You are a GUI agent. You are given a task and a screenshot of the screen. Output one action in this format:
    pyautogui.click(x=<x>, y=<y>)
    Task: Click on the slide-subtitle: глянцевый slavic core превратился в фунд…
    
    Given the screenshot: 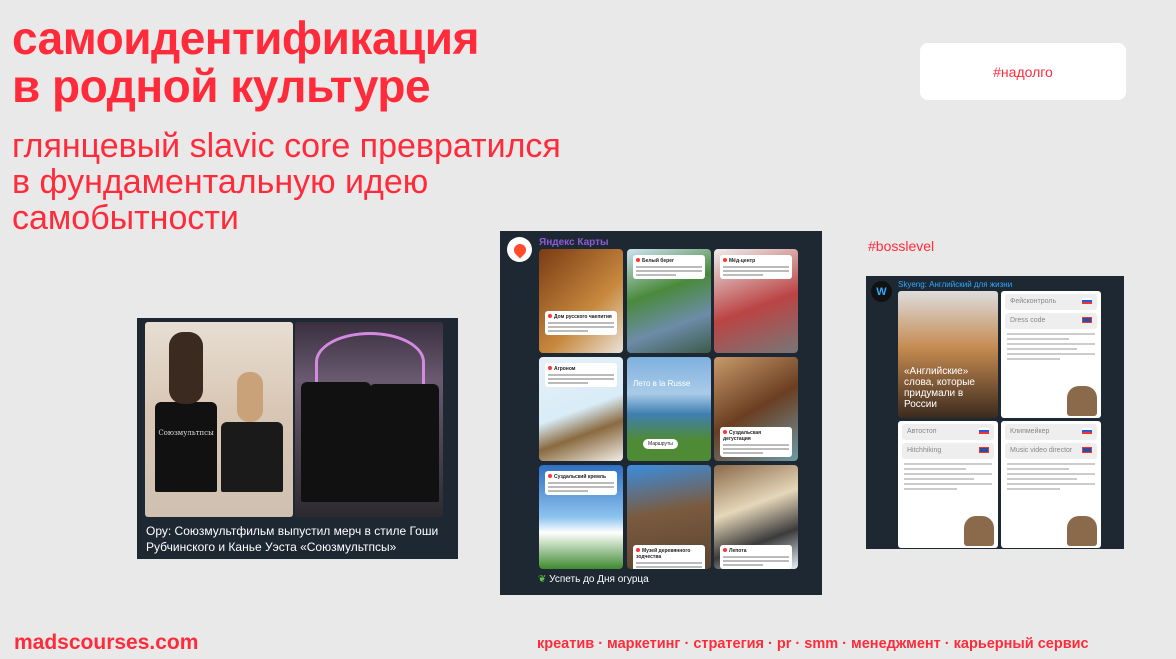 What is the action you would take?
    pyautogui.click(x=286, y=182)
    